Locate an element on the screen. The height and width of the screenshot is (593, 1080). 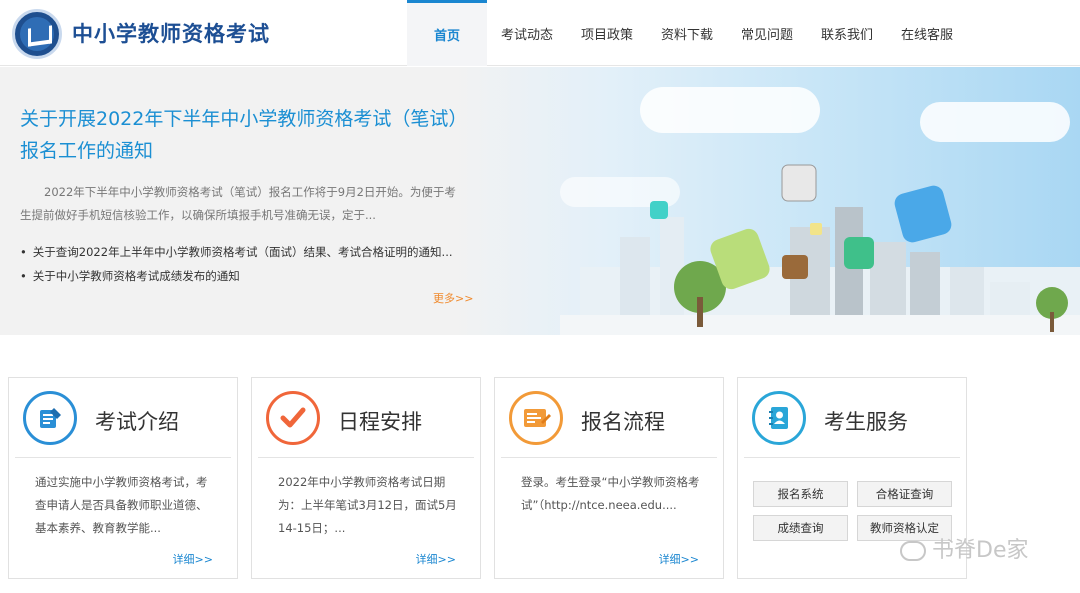
card-title: 考生服务 is located at coordinates (866, 421).